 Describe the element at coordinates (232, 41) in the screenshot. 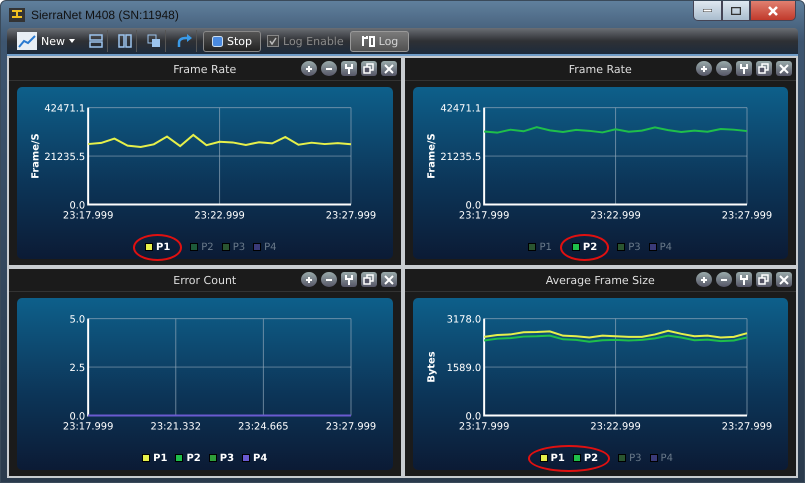

I see `stop-button: Stop` at that location.